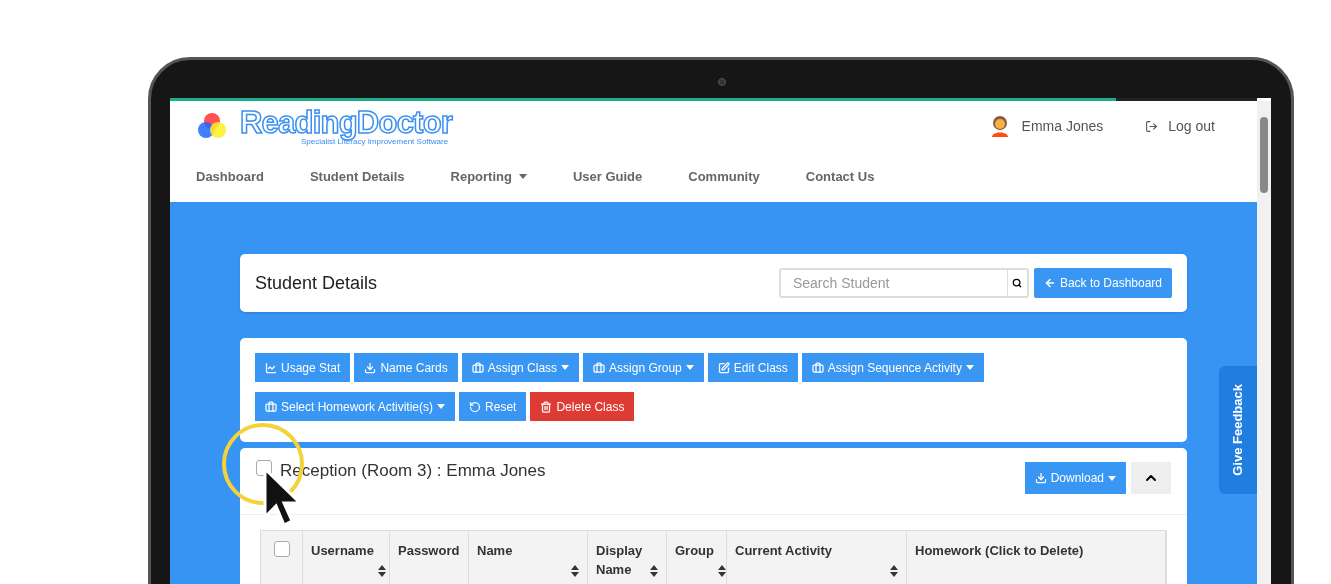  I want to click on search-icon, so click(1017, 283).